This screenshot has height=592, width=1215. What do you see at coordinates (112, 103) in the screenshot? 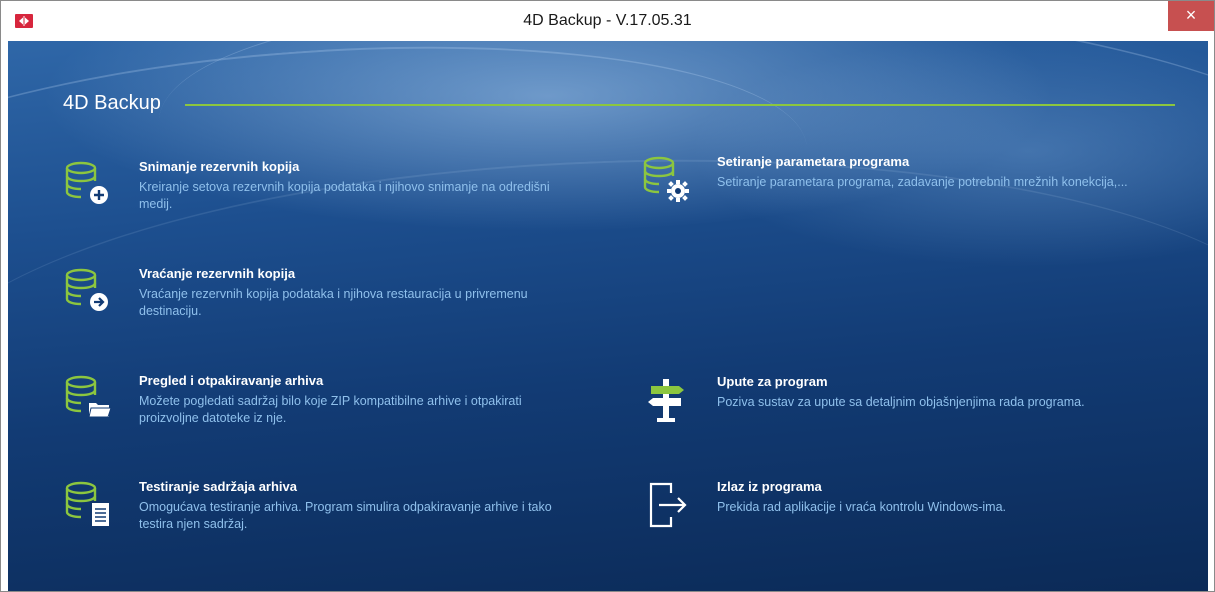
I see `page-title: 4D Backup` at bounding box center [112, 103].